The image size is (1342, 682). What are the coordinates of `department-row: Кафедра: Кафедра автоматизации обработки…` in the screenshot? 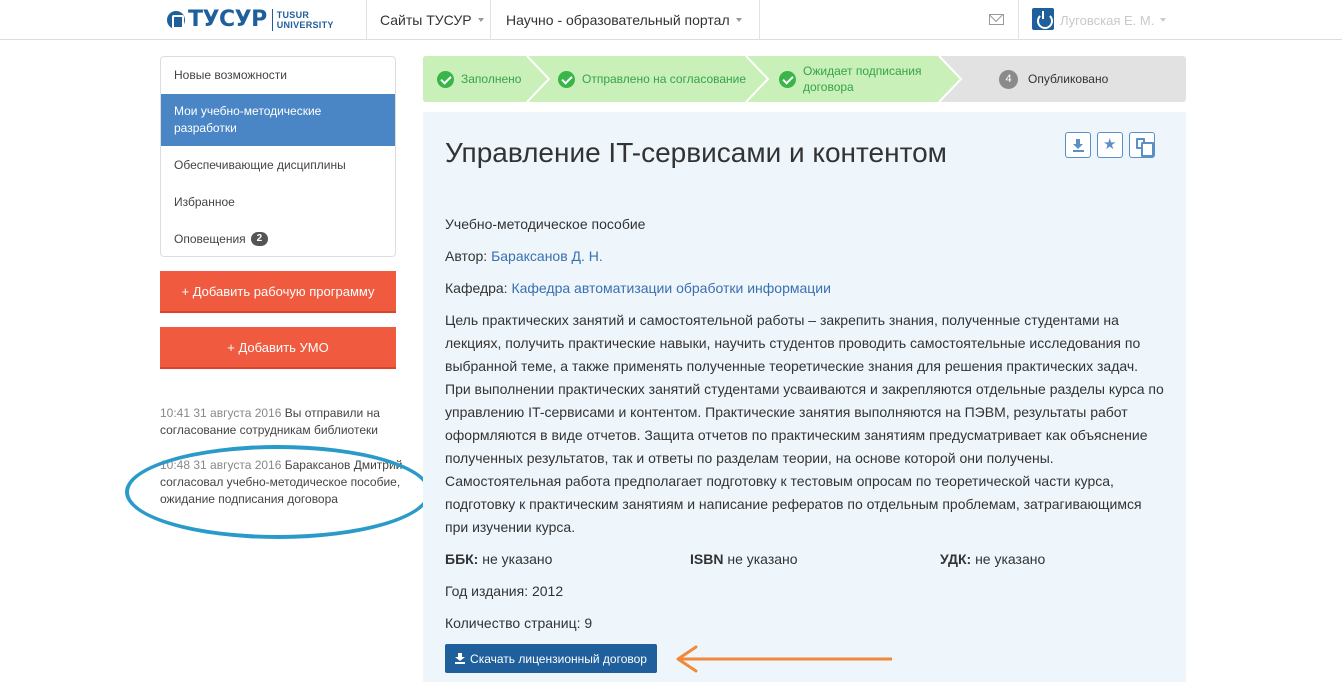 It's located at (638, 288).